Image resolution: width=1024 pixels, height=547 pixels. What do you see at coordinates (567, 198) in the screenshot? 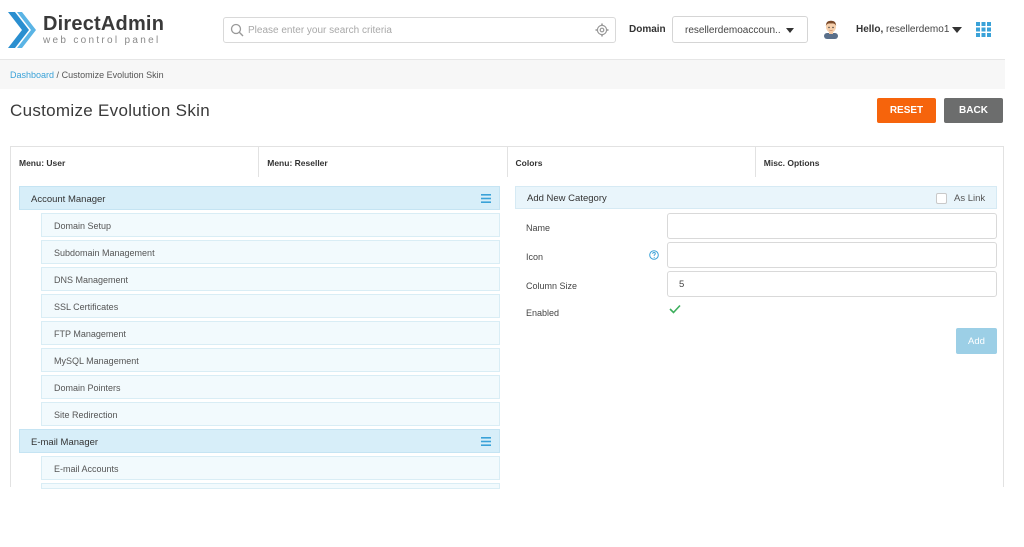
I see `add-category-title: Add New Category` at bounding box center [567, 198].